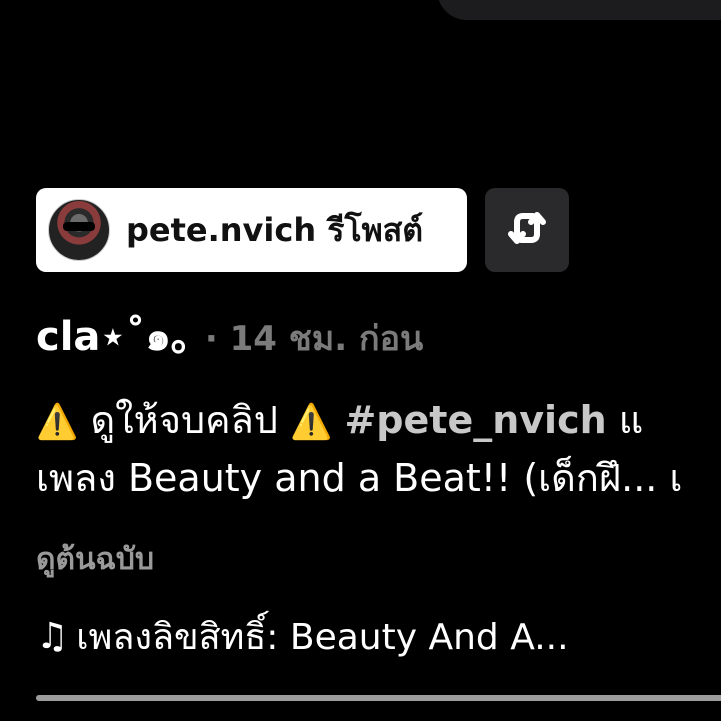 The height and width of the screenshot is (721, 721). I want to click on post-meta: cla⋆˚๑｡ · 14 ชม. ก่อน, so click(229, 332).